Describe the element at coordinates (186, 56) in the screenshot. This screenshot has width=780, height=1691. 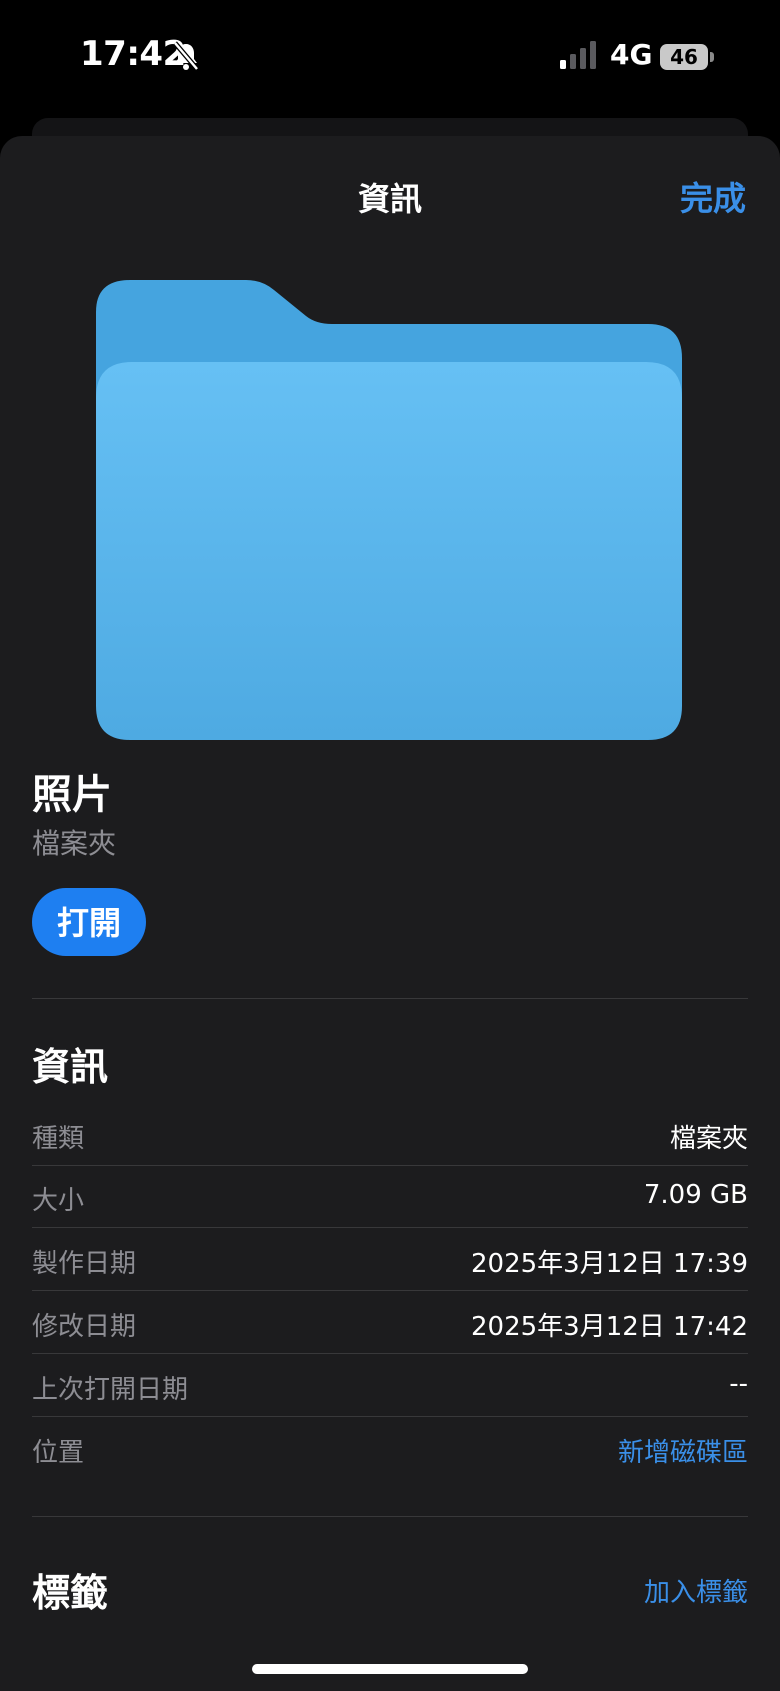
I see `bell-slash-icon` at that location.